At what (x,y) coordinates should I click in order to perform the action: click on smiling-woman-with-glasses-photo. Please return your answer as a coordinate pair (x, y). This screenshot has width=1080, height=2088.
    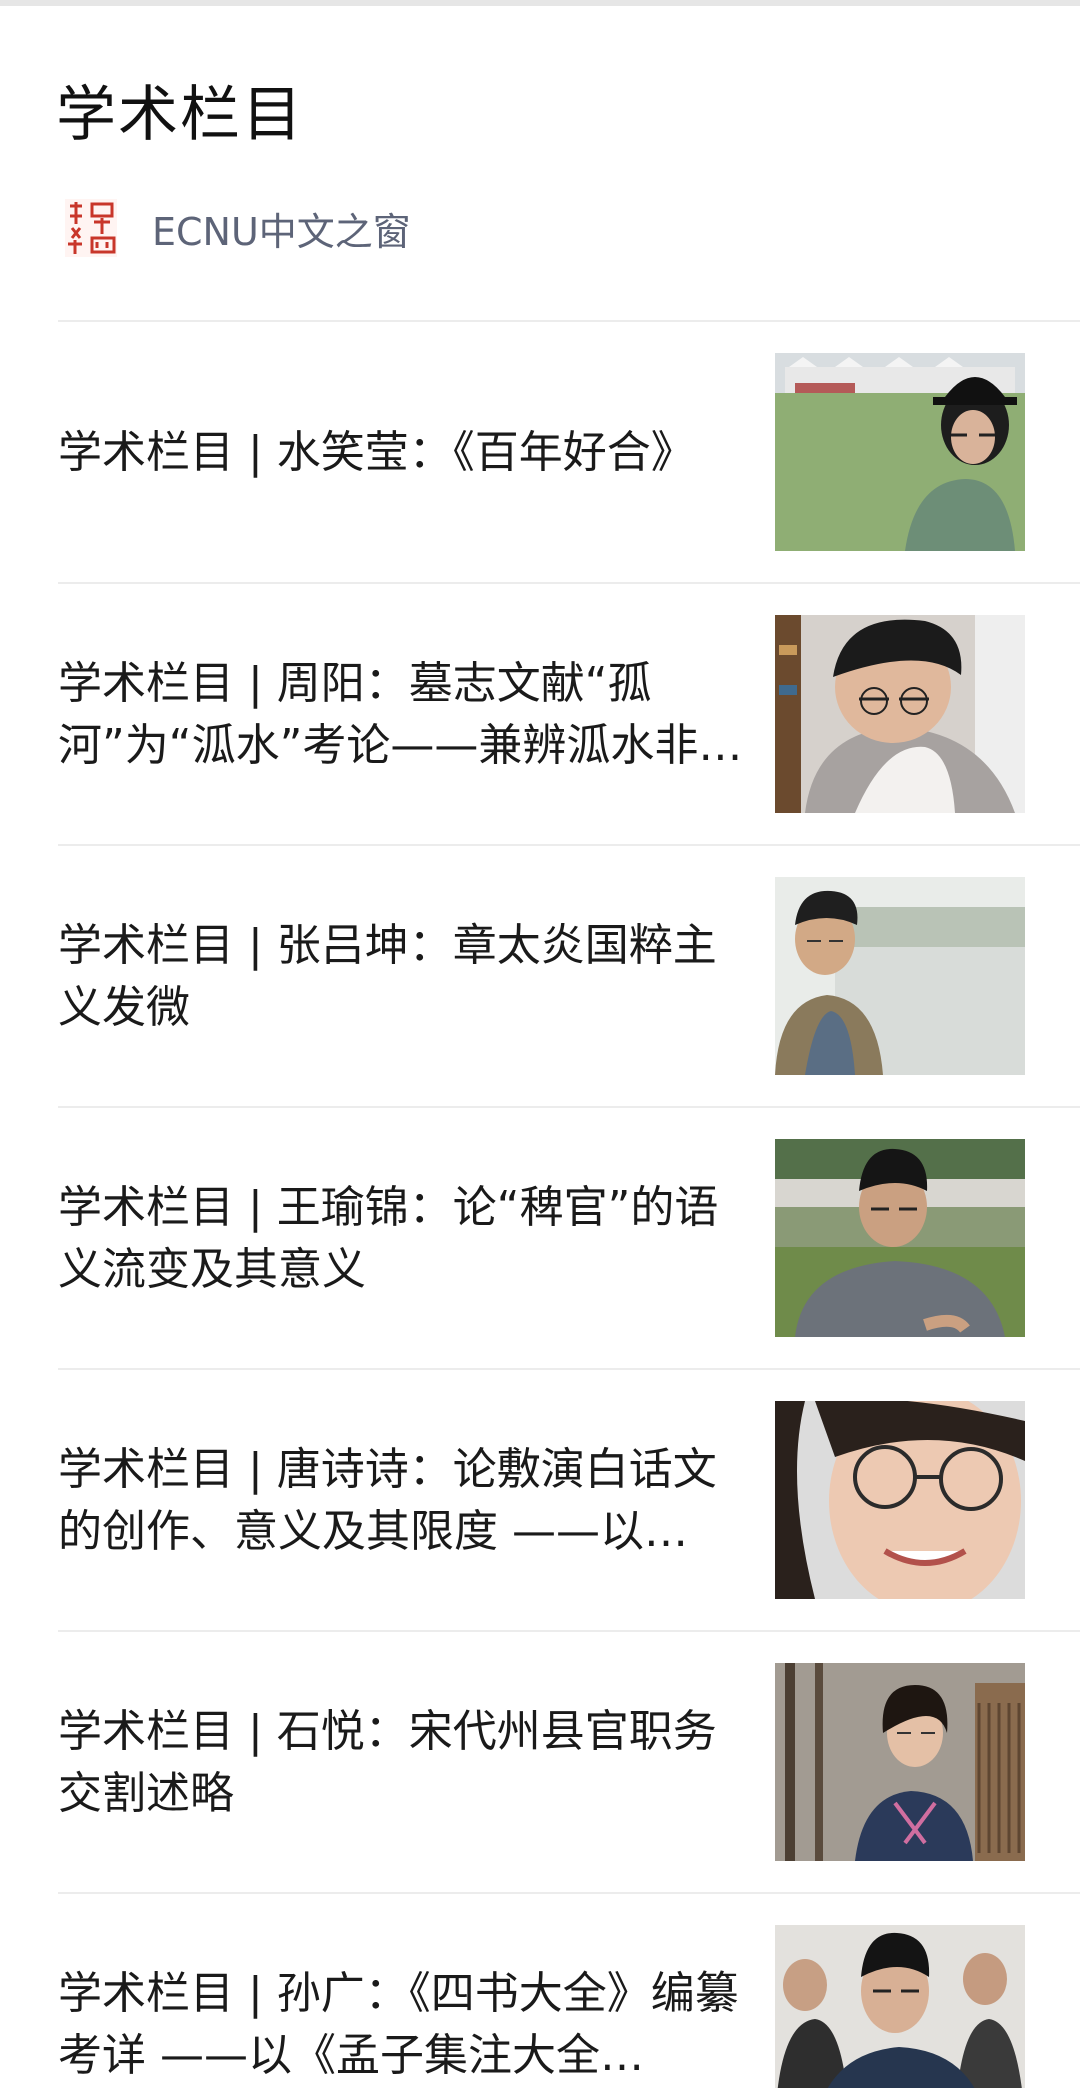
    Looking at the image, I should click on (900, 1500).